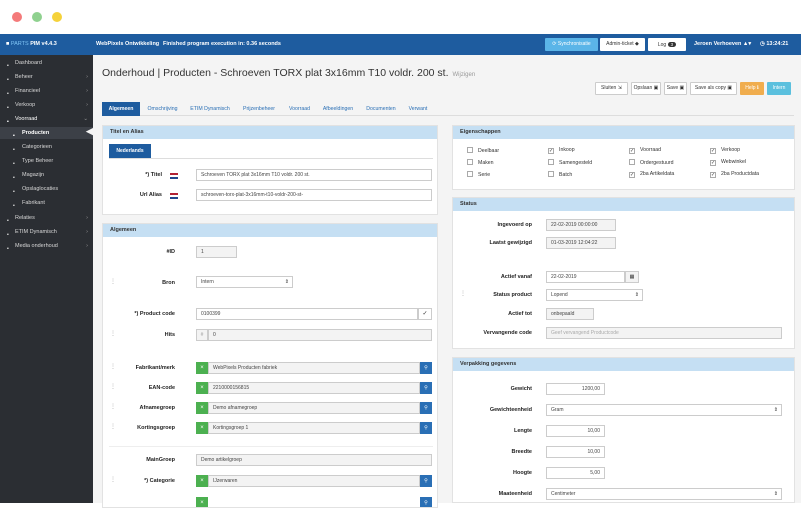 The width and height of the screenshot is (801, 509). What do you see at coordinates (779, 88) in the screenshot?
I see `intern-button: Intern` at bounding box center [779, 88].